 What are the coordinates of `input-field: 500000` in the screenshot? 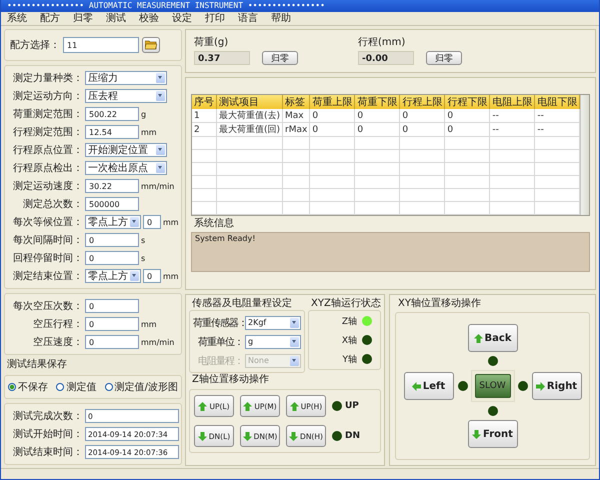 It's located at (112, 204).